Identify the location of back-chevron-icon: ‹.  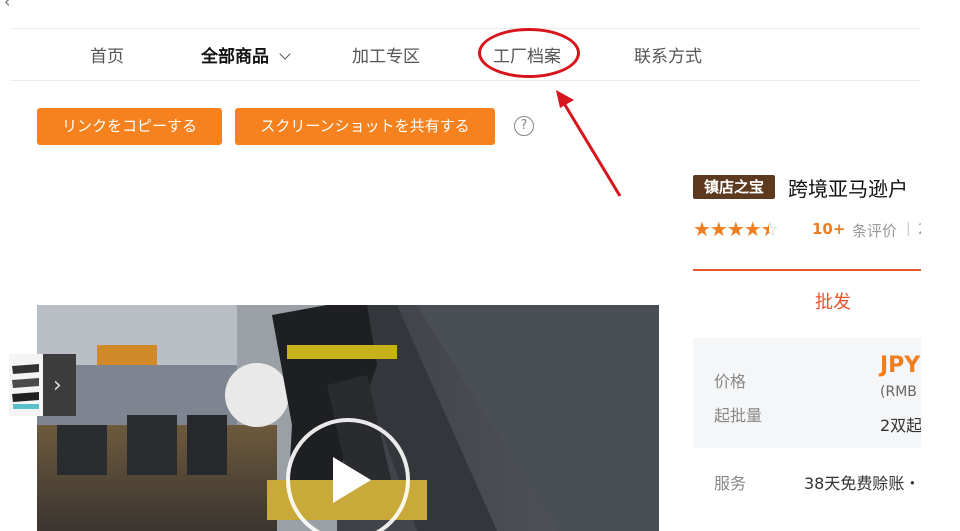
(7, 5).